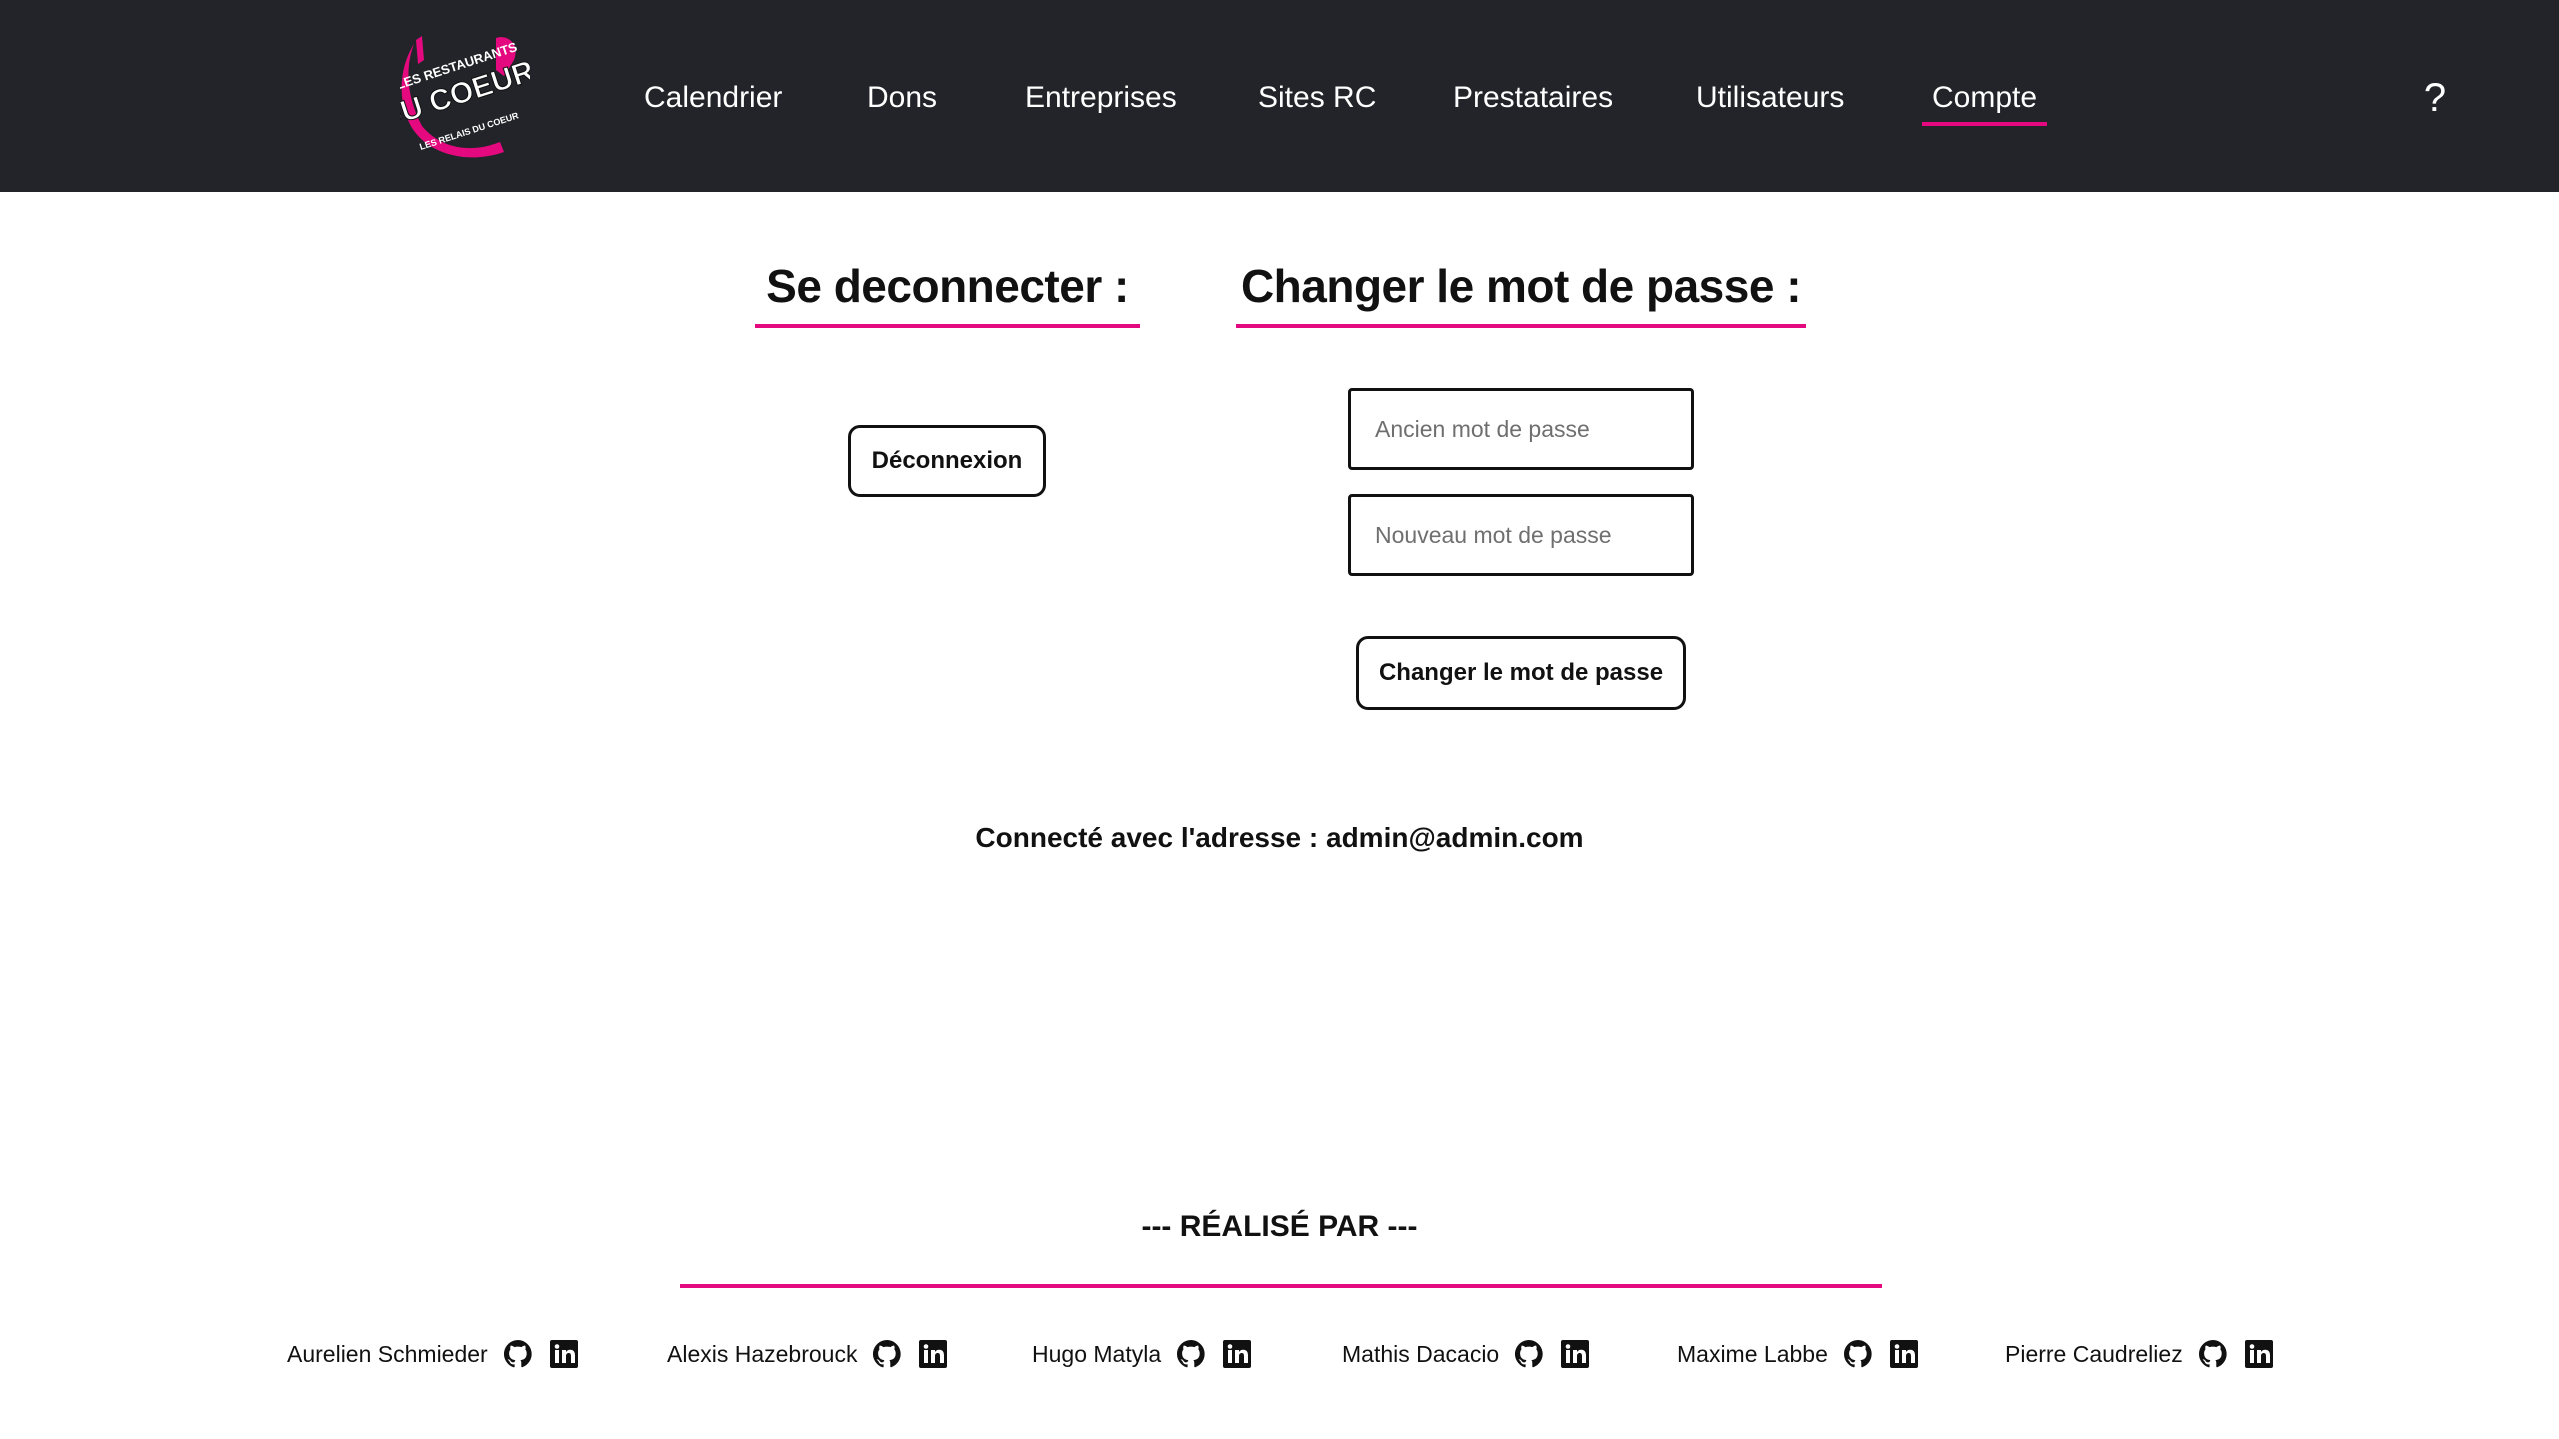 The image size is (2559, 1439). I want to click on credit-item: Hugo Matyla, so click(1142, 1354).